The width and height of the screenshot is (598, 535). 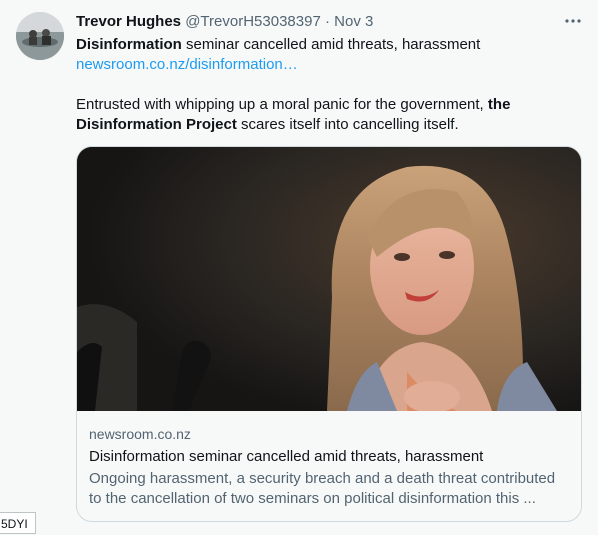 I want to click on body-bold: the, so click(x=499, y=104).